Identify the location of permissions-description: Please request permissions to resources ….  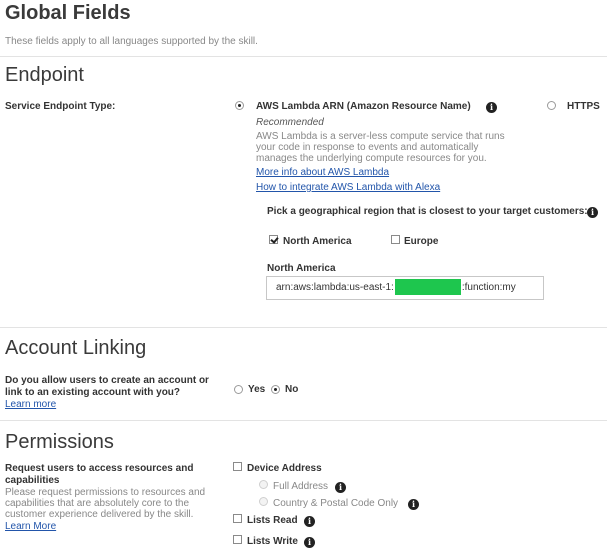
(105, 492).